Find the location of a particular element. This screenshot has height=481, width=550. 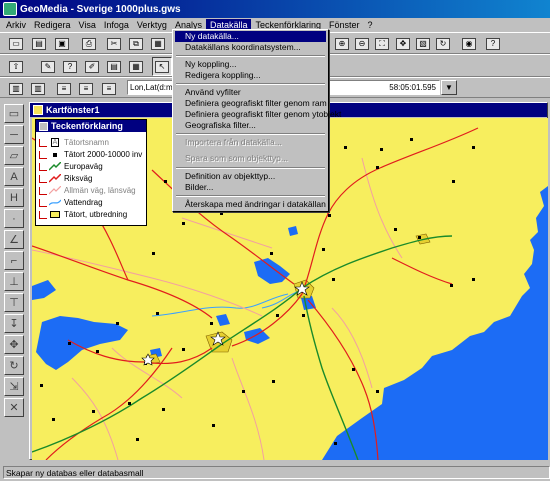

break-icon: ⊥ is located at coordinates (14, 281).